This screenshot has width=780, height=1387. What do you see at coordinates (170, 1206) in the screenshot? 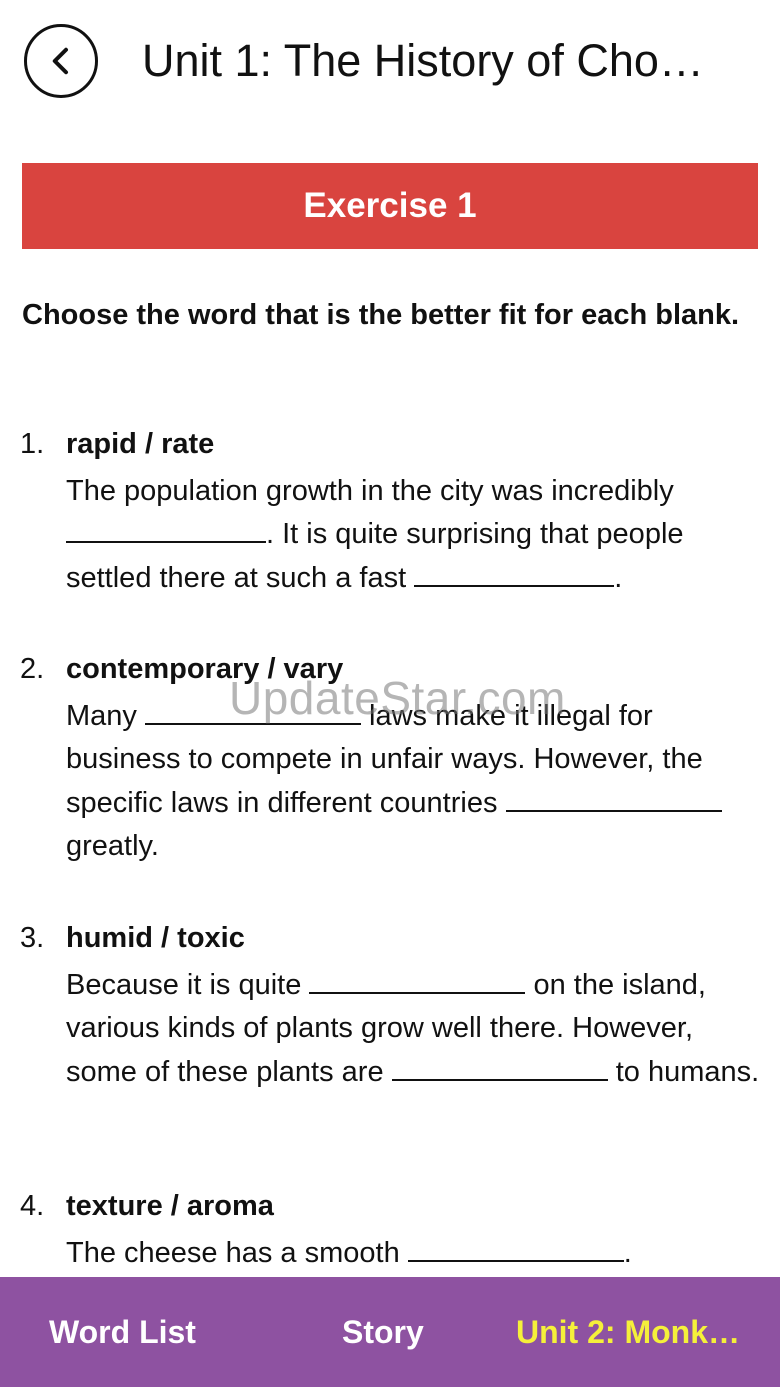
I see `word-choices: texture / aroma` at bounding box center [170, 1206].